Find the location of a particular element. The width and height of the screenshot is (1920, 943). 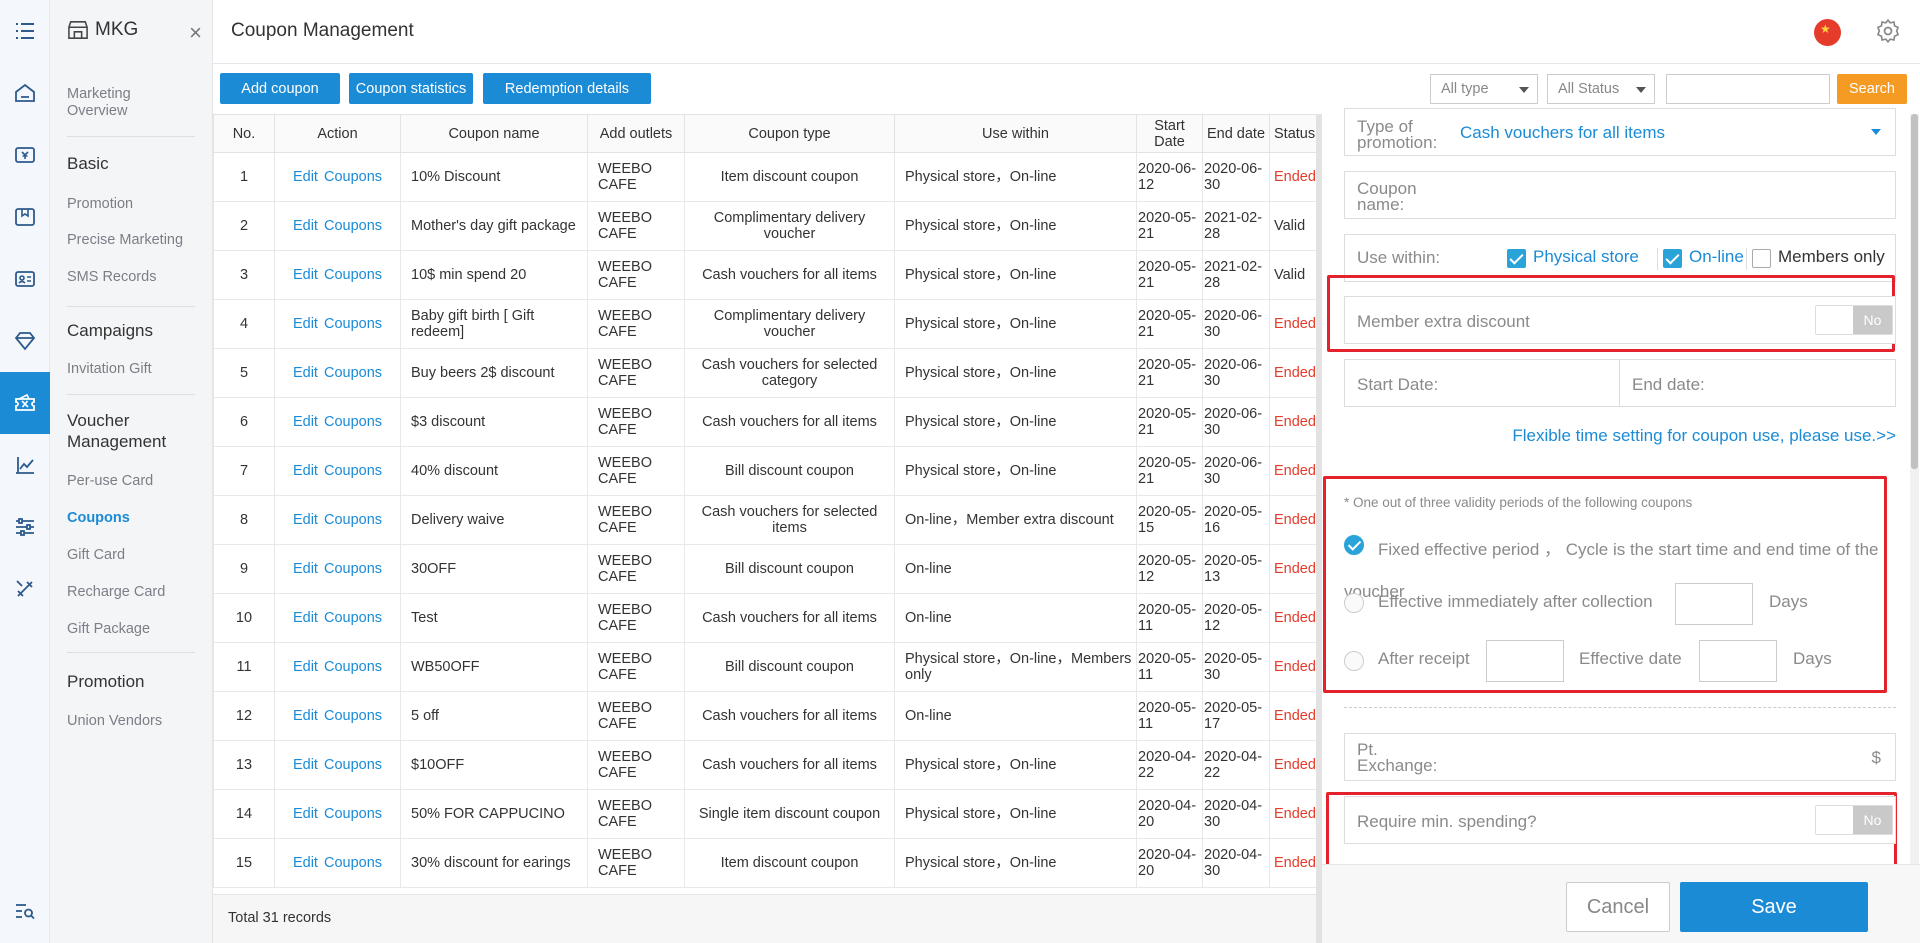

redemption-details-button: Redemption details is located at coordinates (567, 88).